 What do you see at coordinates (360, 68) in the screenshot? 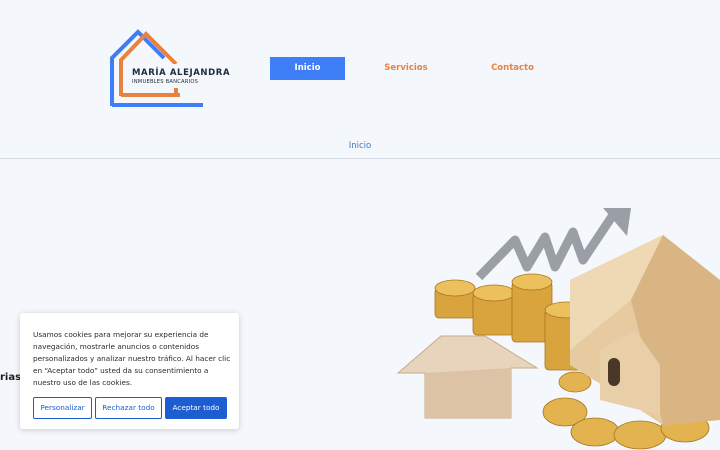
I see `main-nav: Inicio Servicios Contacto` at bounding box center [360, 68].